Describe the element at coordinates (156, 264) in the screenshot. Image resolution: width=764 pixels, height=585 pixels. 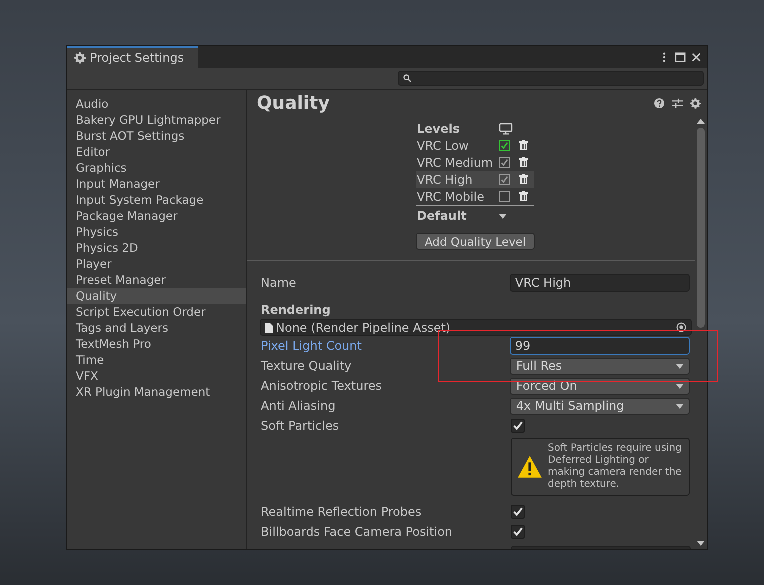
I see `sidebar-item: Player` at that location.